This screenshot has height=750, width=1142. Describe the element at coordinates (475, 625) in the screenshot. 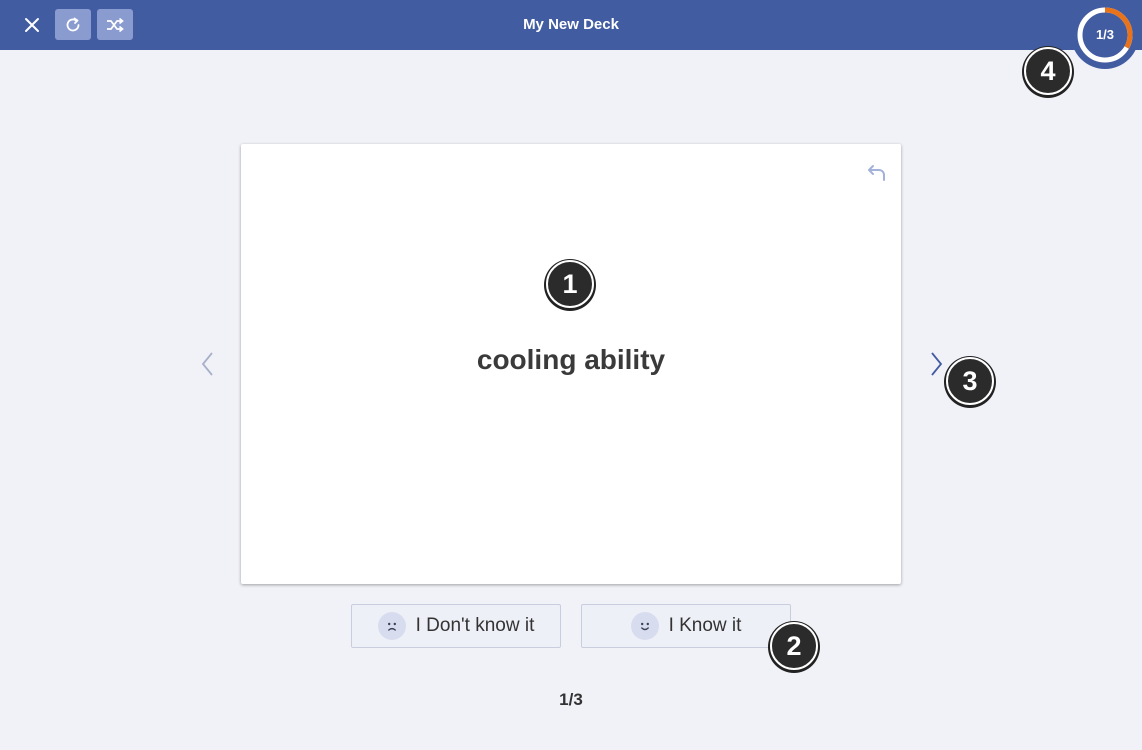

I see `dont-know-label: I Don't know it` at that location.